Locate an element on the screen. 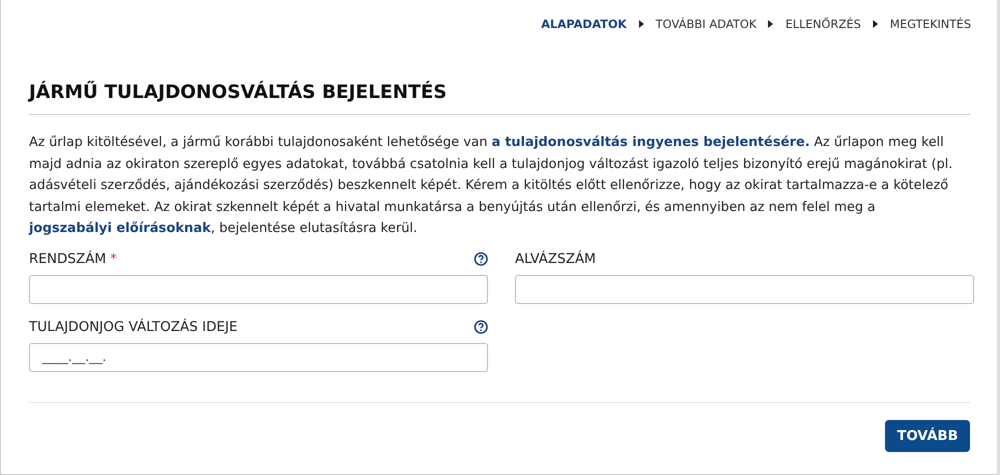  field-label: TULAJDONJOG VÁLTOZÁS IDEJE is located at coordinates (133, 326).